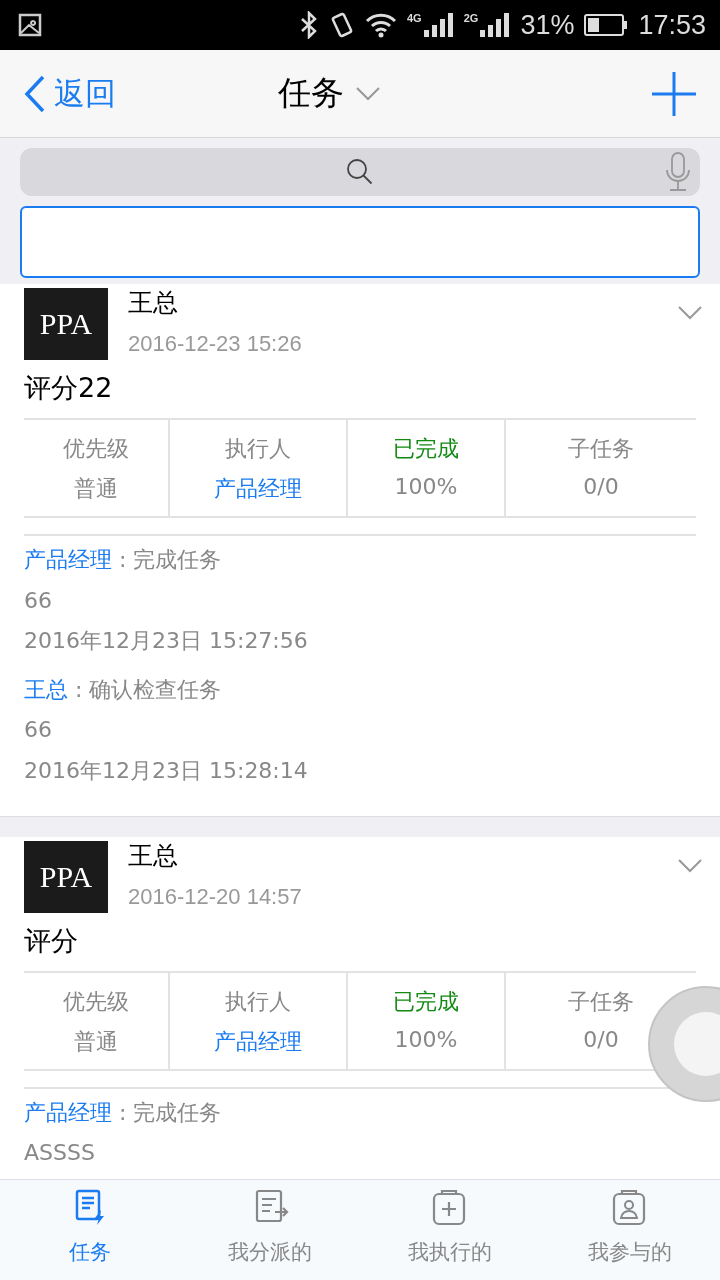 The width and height of the screenshot is (720, 1280). Describe the element at coordinates (30, 25) in the screenshot. I see `image-icon` at that location.